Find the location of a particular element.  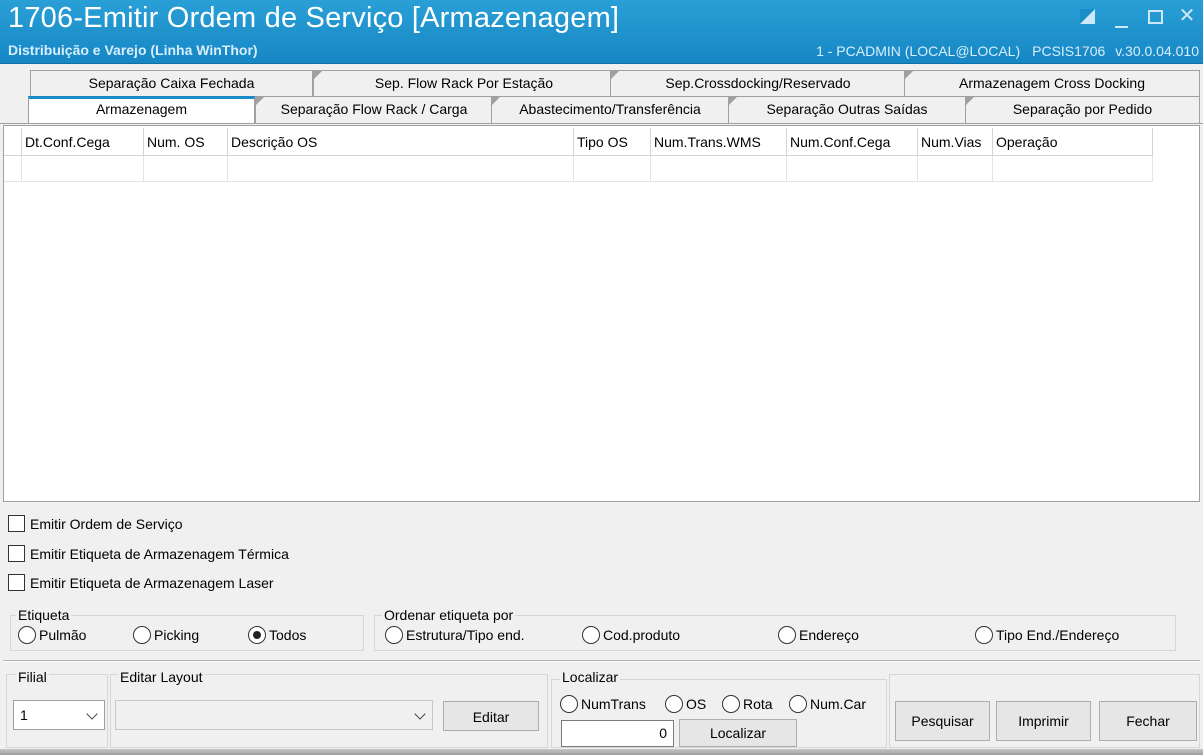

tab-sep-crossdocking-reservado: Sep.Crossdocking/Reservado is located at coordinates (758, 83).